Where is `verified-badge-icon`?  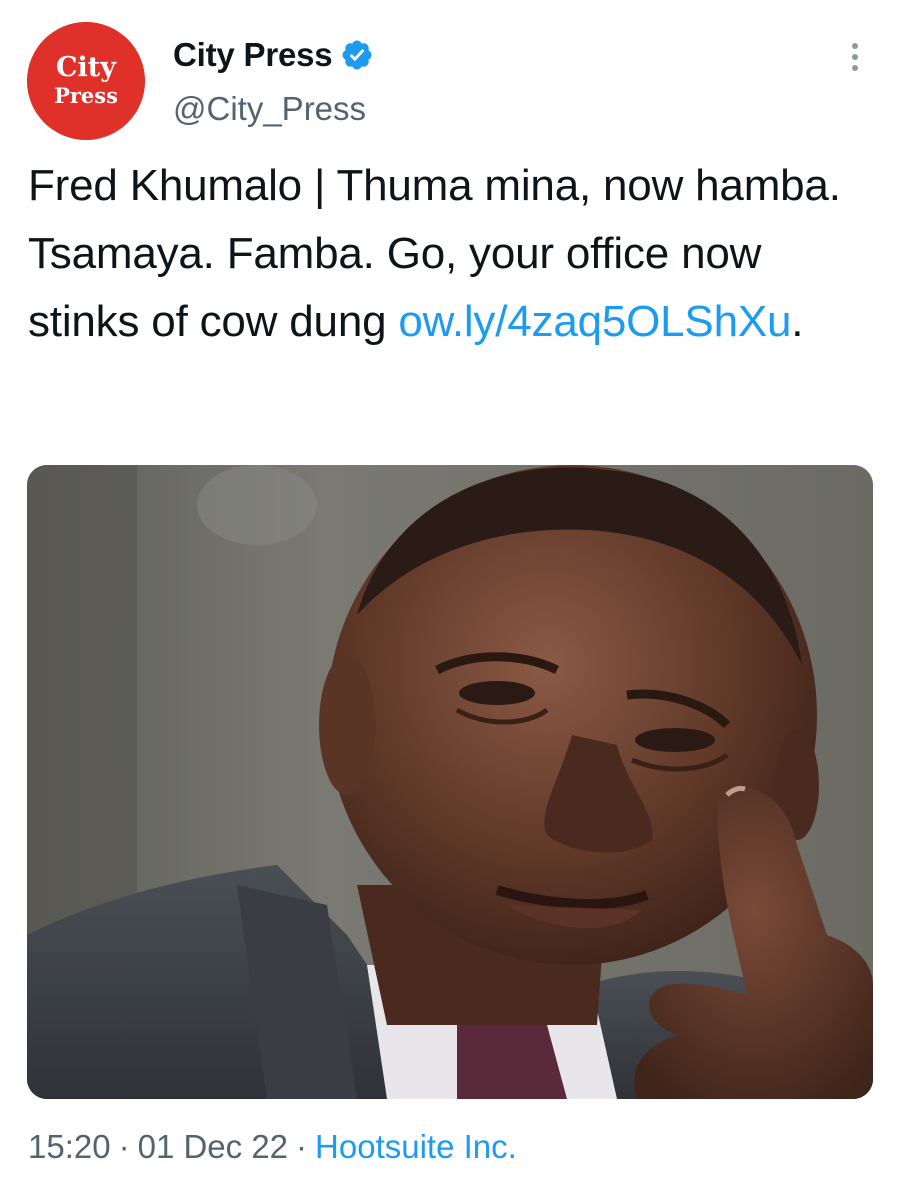 verified-badge-icon is located at coordinates (357, 55).